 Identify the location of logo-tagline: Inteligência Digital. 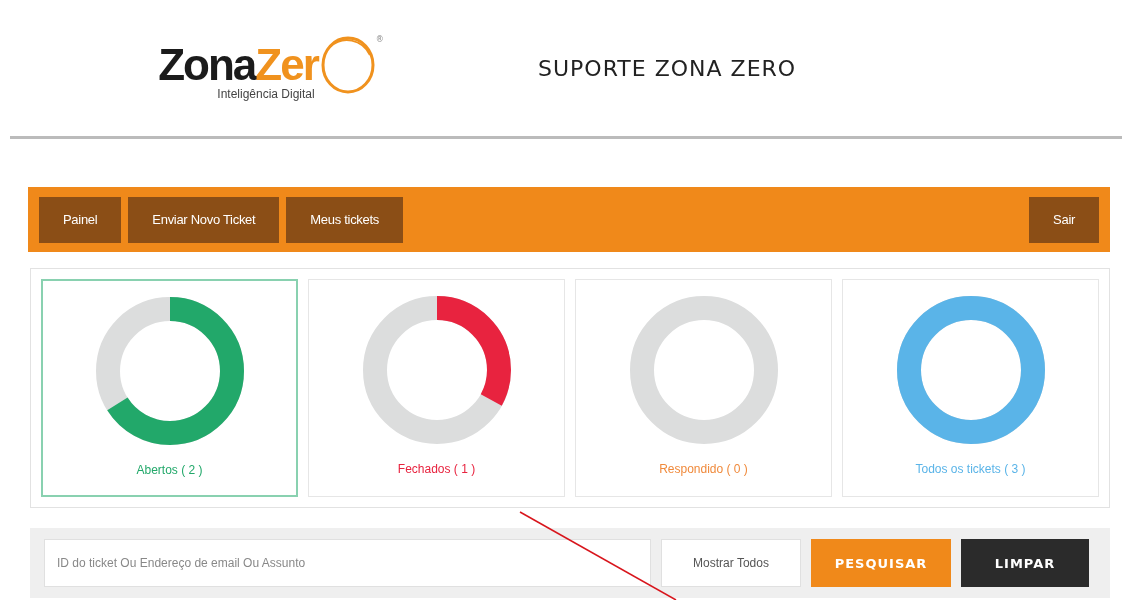
(266, 94).